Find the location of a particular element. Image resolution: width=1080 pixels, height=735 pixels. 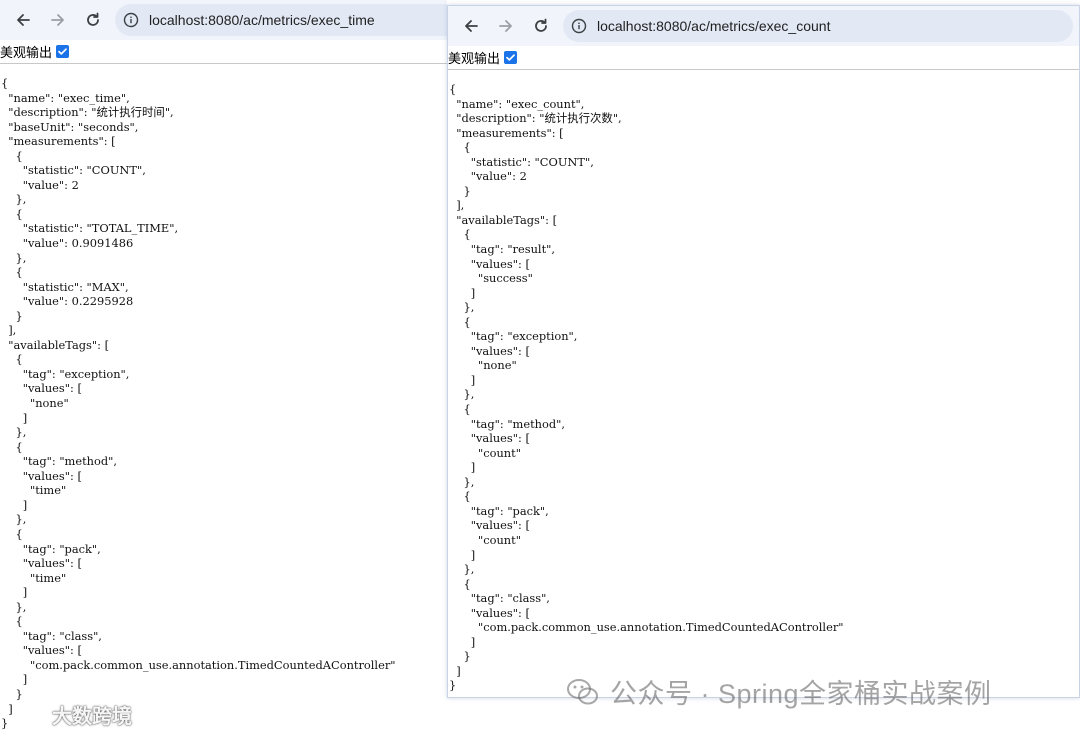

address-bar: localhost:8080/ac/metrics/exec_time is located at coordinates (281, 20).